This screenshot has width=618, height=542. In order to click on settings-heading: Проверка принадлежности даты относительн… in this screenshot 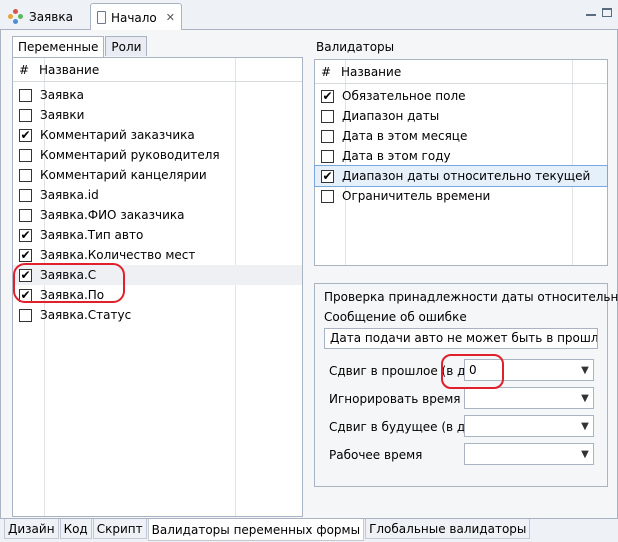, I will do `click(471, 297)`.